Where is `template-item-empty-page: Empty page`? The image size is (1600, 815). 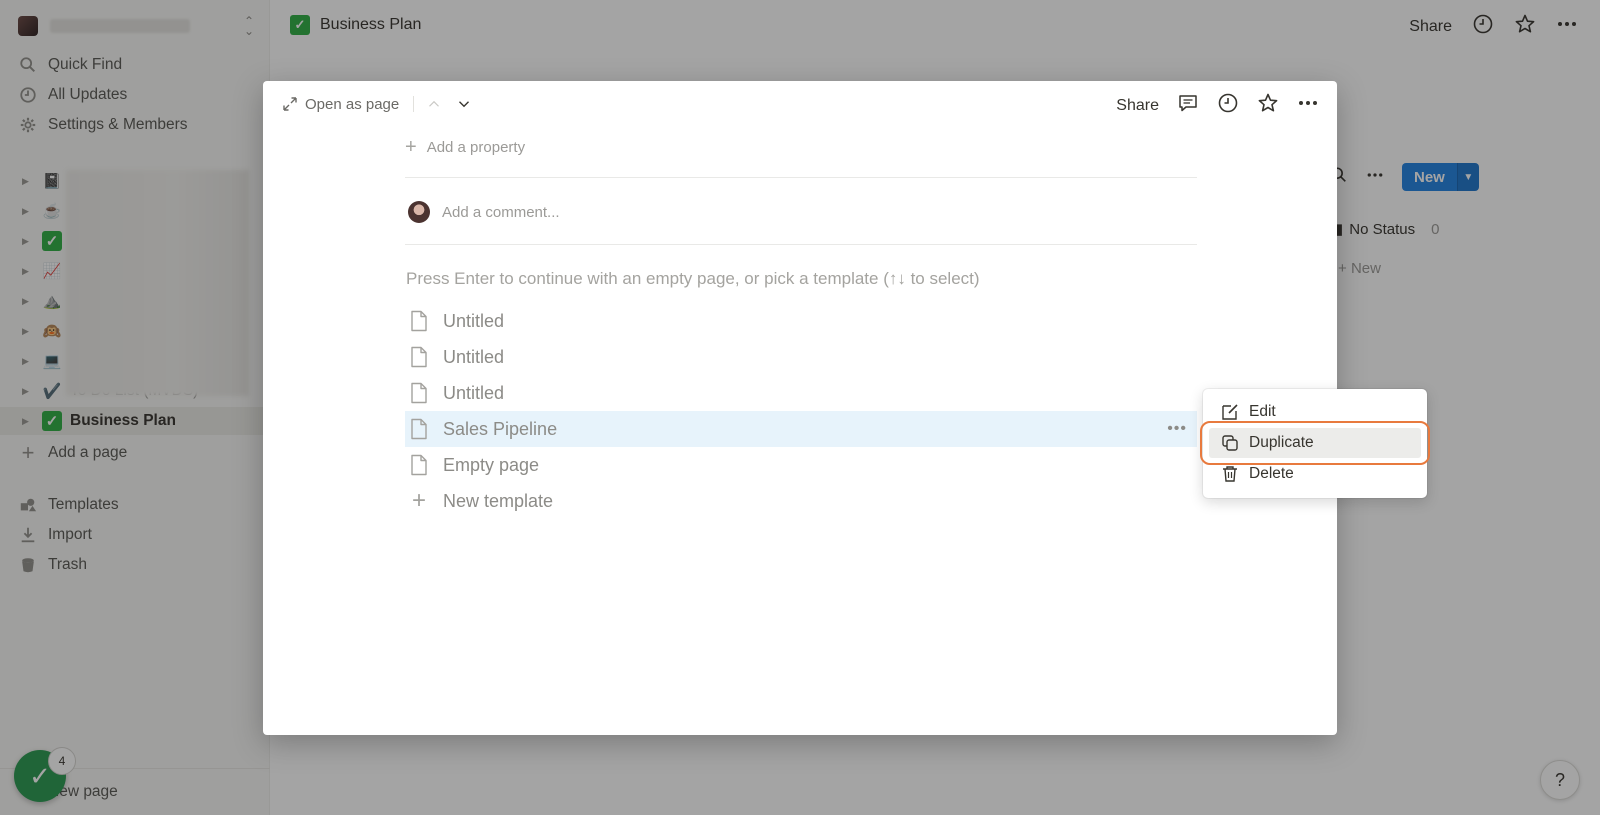
template-item-empty-page: Empty page is located at coordinates (801, 465).